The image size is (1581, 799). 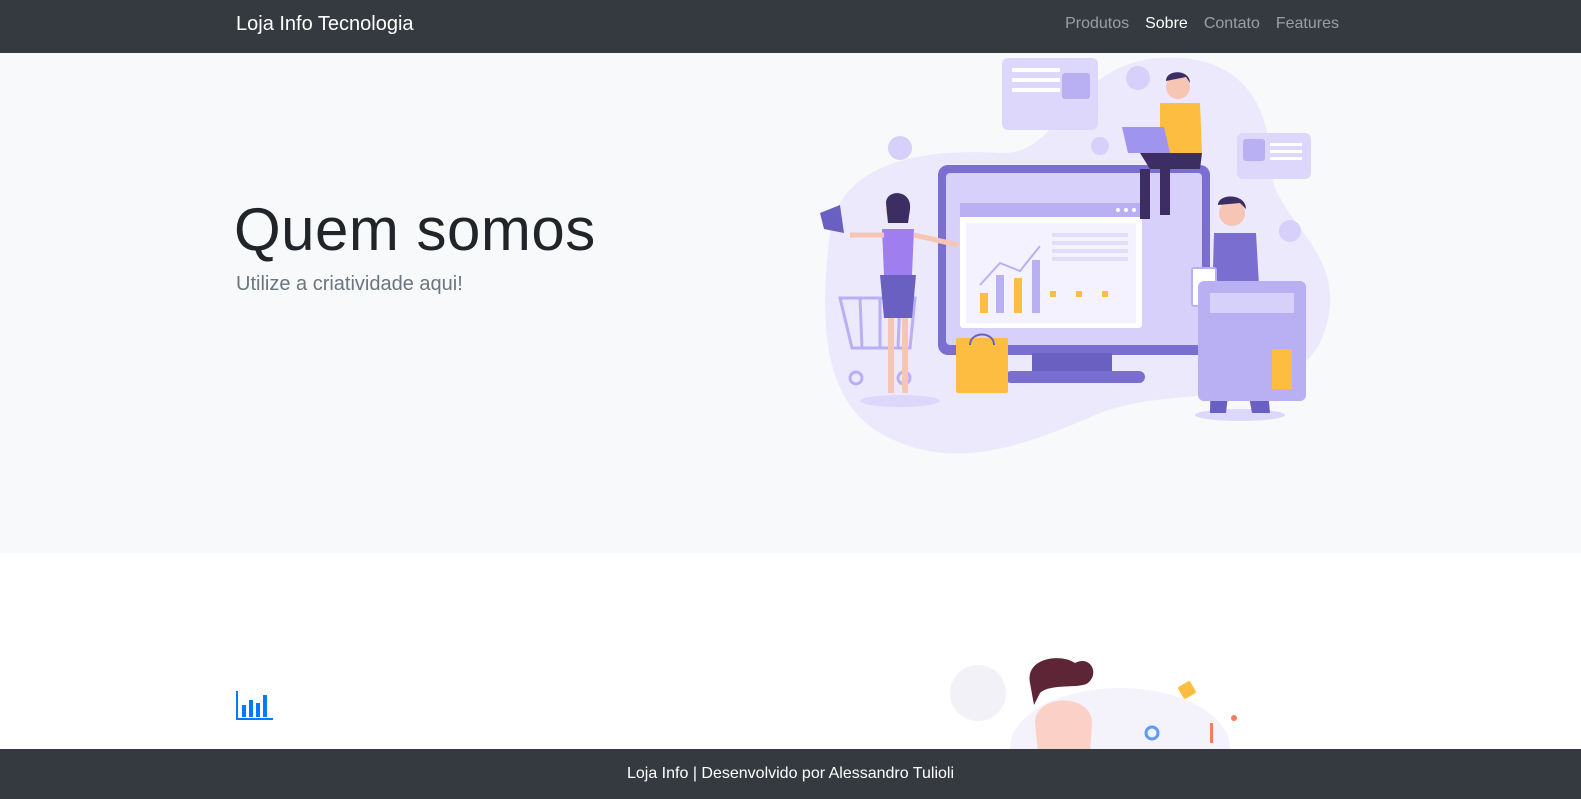 What do you see at coordinates (1097, 24) in the screenshot?
I see `nav-link-produtos: Produtos` at bounding box center [1097, 24].